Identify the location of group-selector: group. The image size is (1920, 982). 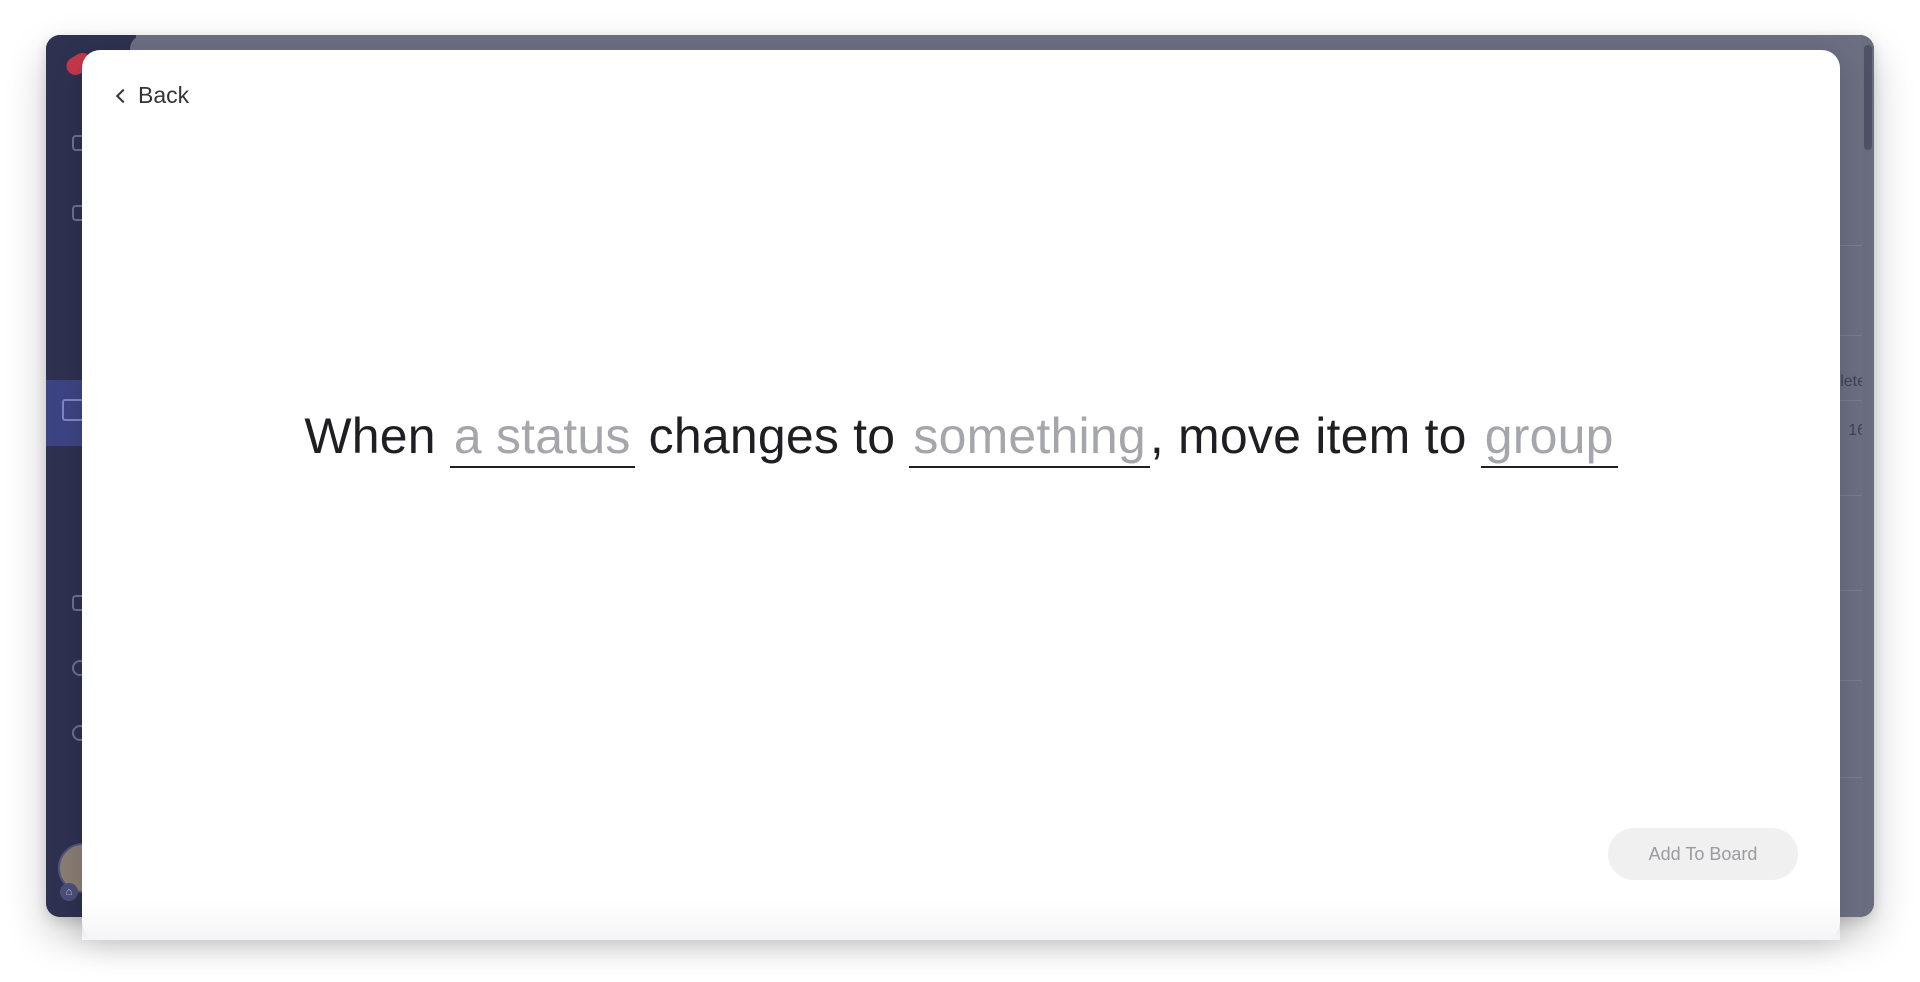
(1549, 438).